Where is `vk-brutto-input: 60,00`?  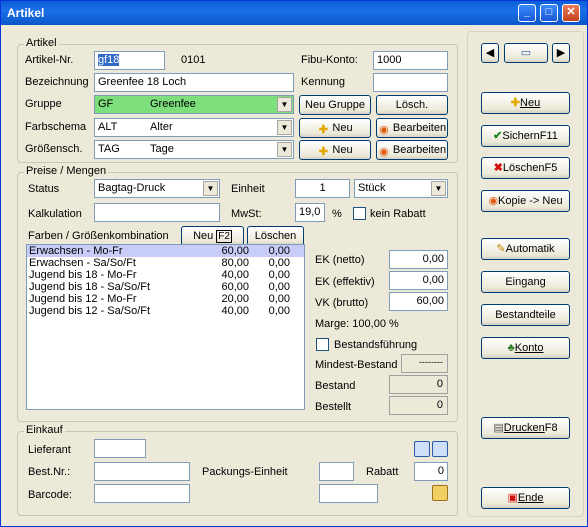
vk-brutto-input: 60,00 is located at coordinates (418, 301).